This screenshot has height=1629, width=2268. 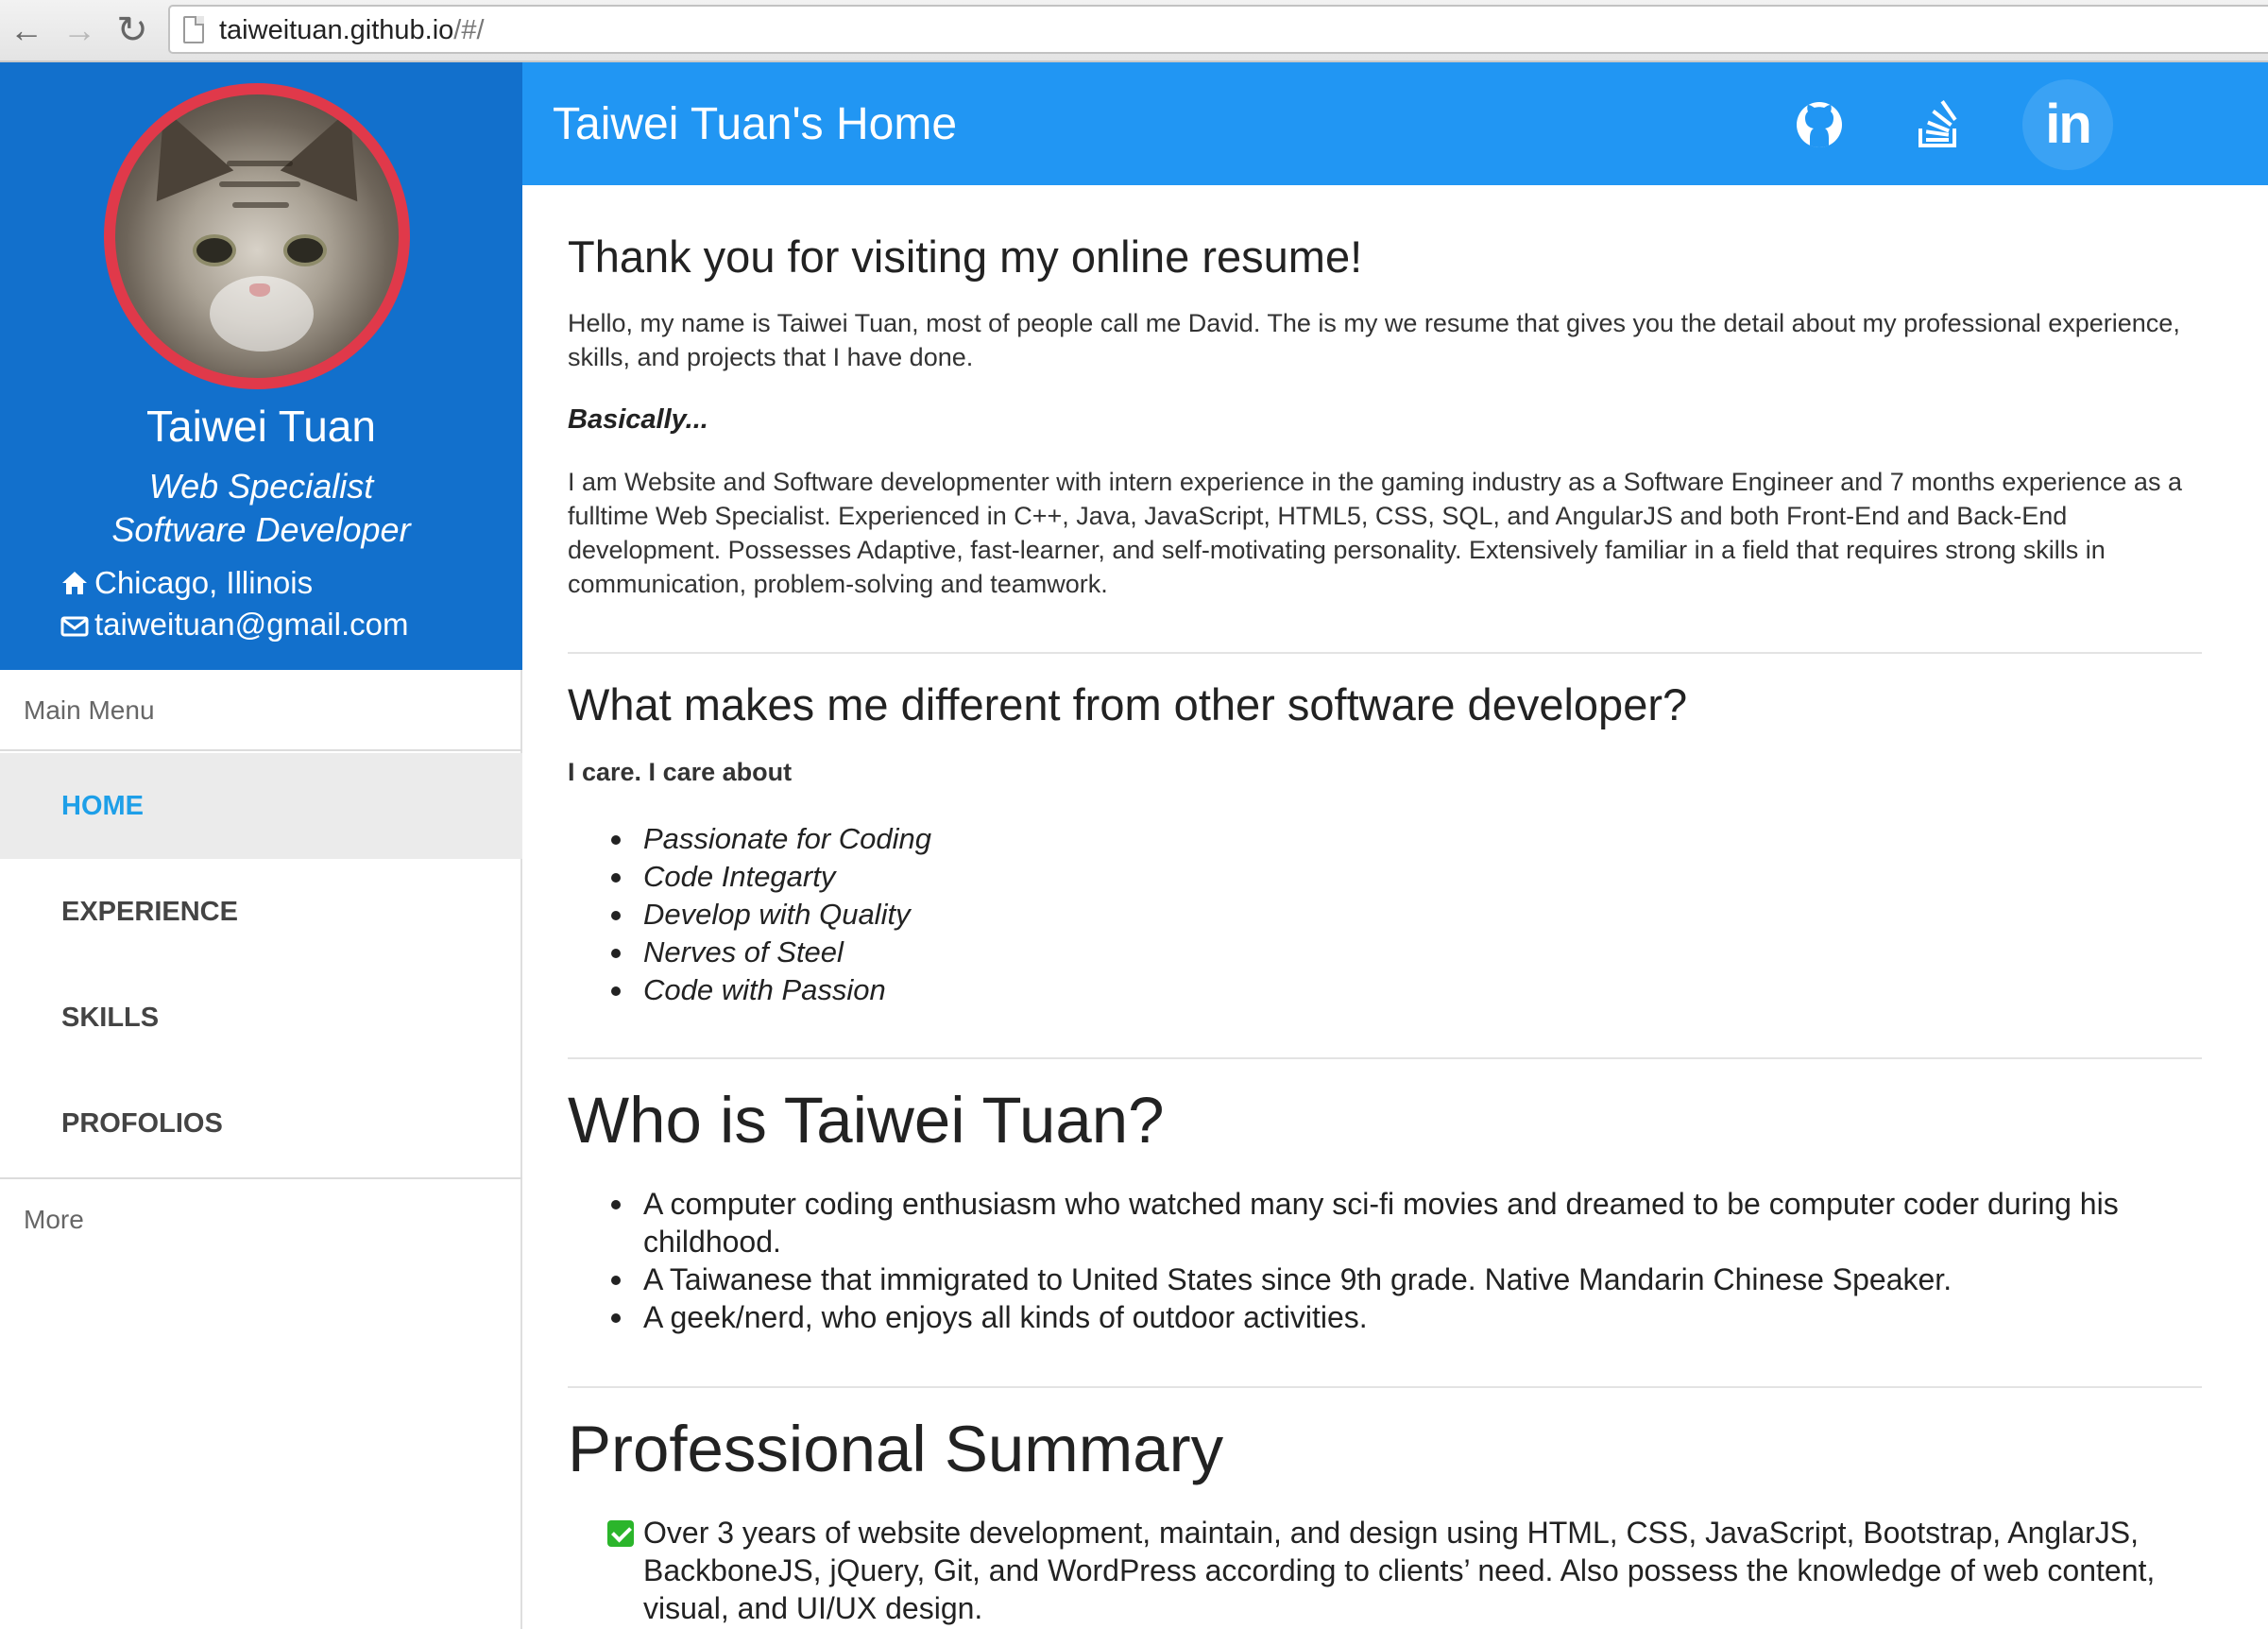 I want to click on url-text: taiweituan.github.io/#/, so click(x=352, y=31).